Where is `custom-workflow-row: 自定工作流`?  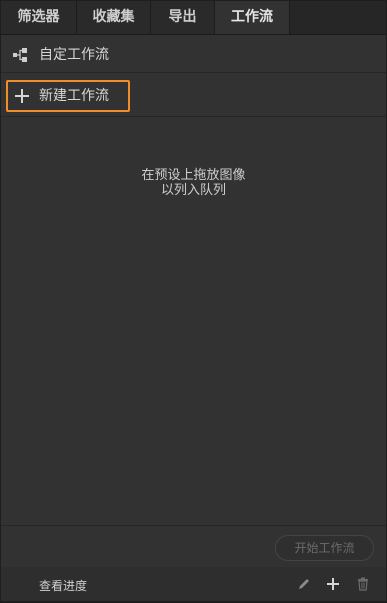
custom-workflow-row: 自定工作流 is located at coordinates (193, 54).